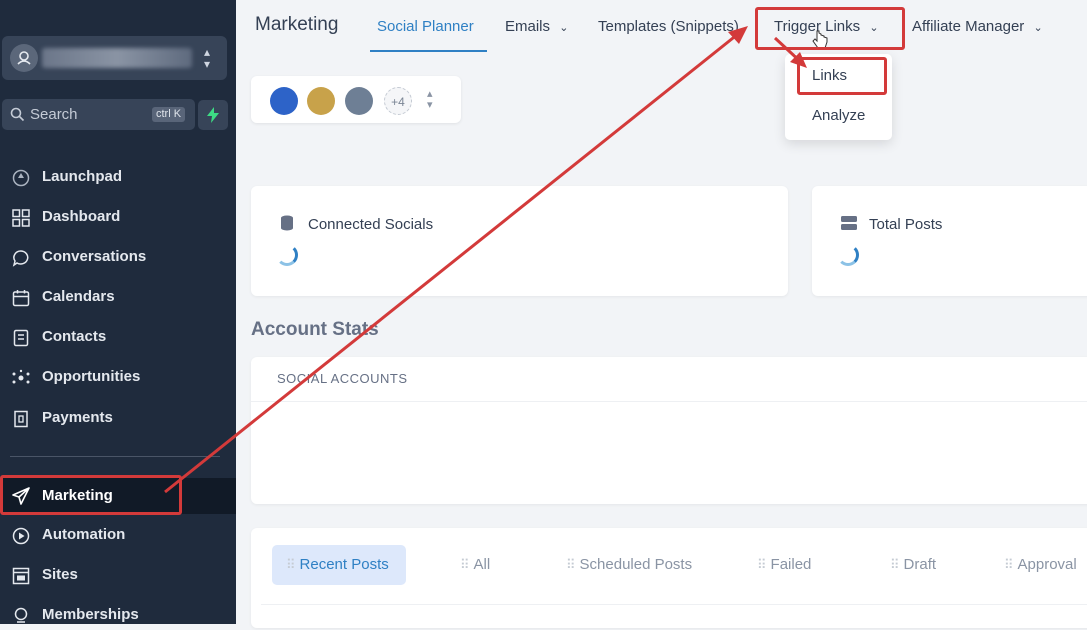 The image size is (1087, 630). Describe the element at coordinates (21, 218) in the screenshot. I see `grid-icon` at that location.